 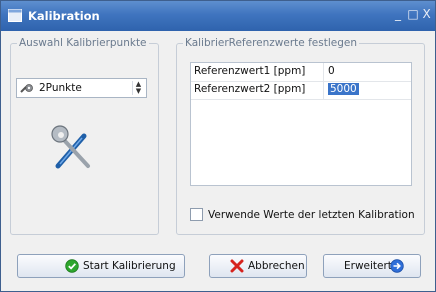 What do you see at coordinates (196, 214) in the screenshot?
I see `use-last-calibration-checkbox` at bounding box center [196, 214].